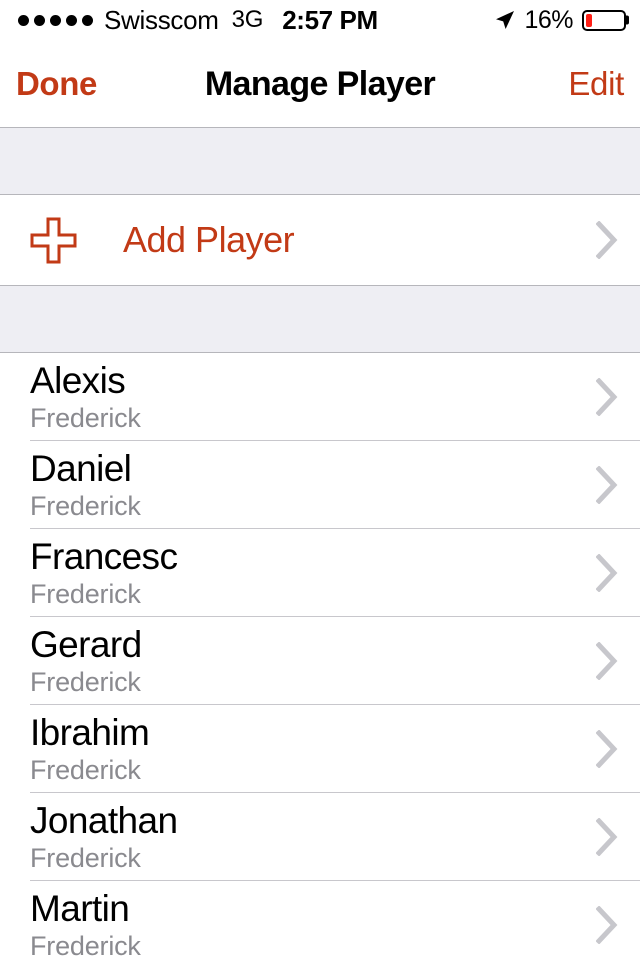  Describe the element at coordinates (161, 20) in the screenshot. I see `carrier-label: Swisscom` at that location.